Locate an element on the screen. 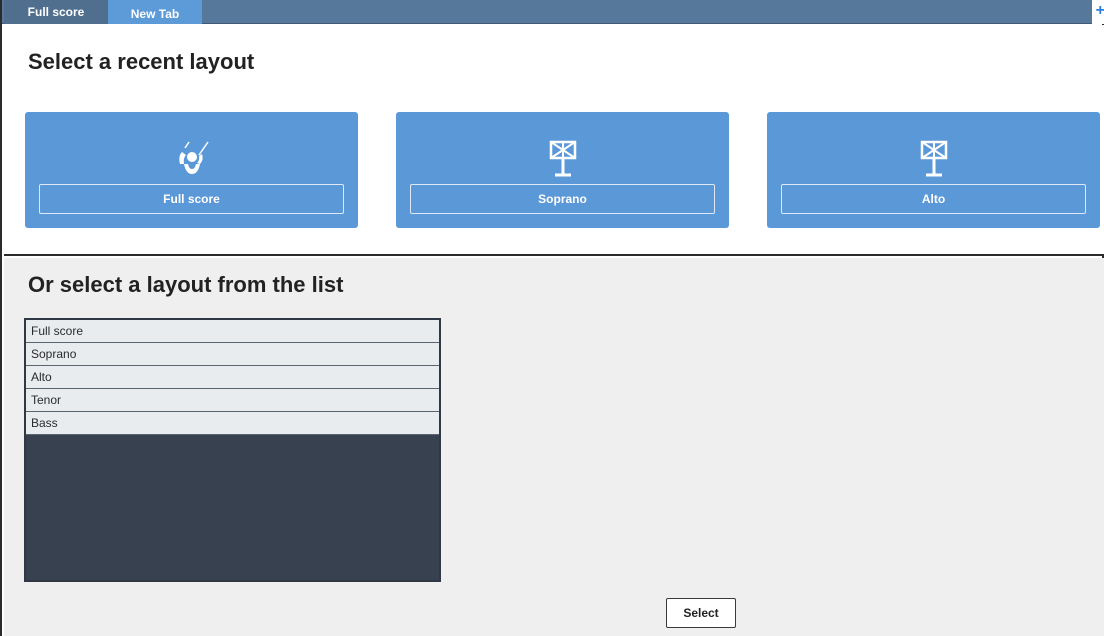 This screenshot has height=636, width=1104. recent-layout-label: Alto is located at coordinates (933, 199).